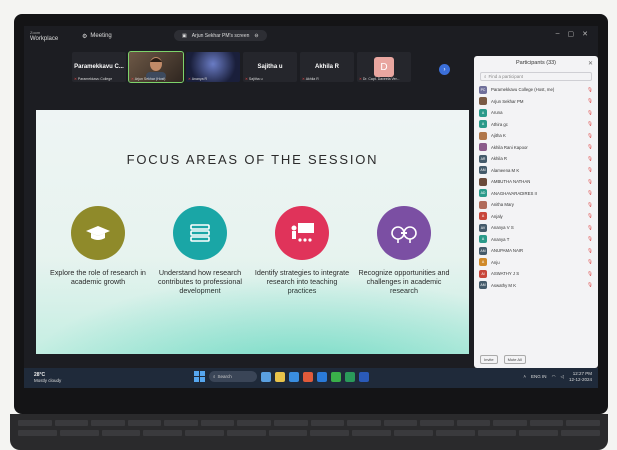 The width and height of the screenshot is (617, 450). What do you see at coordinates (350, 376) in the screenshot?
I see `excel-icon` at bounding box center [350, 376].